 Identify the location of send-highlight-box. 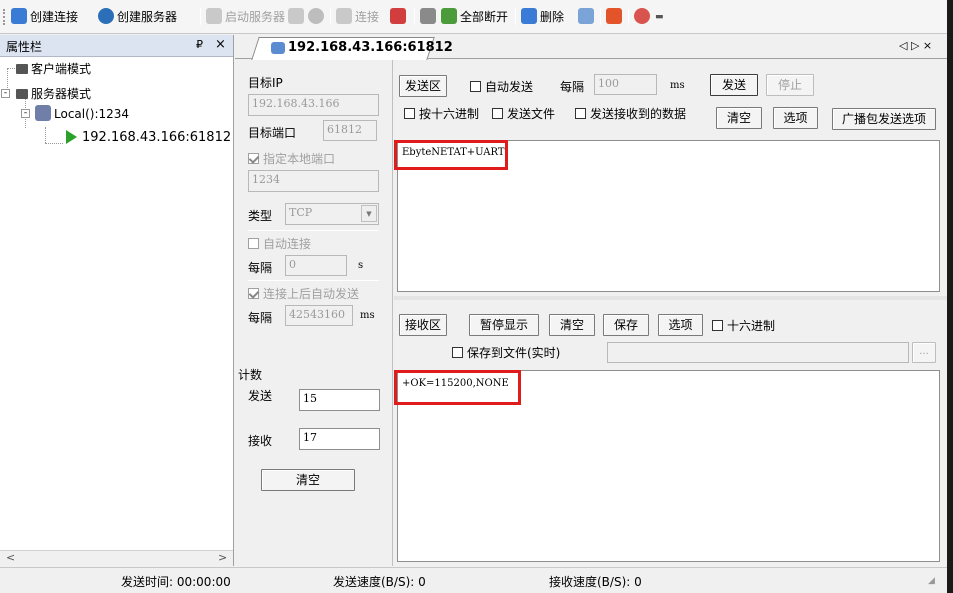
(451, 155).